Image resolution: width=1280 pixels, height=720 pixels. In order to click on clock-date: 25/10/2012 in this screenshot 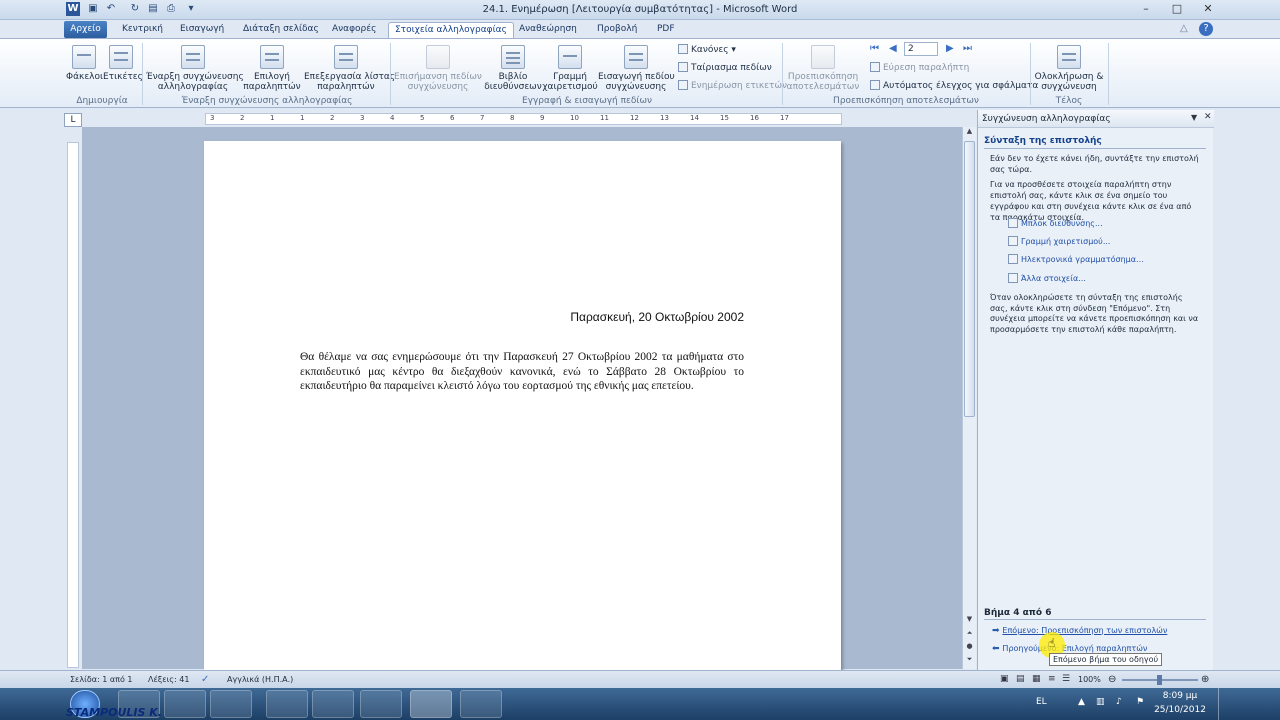, I will do `click(1180, 710)`.